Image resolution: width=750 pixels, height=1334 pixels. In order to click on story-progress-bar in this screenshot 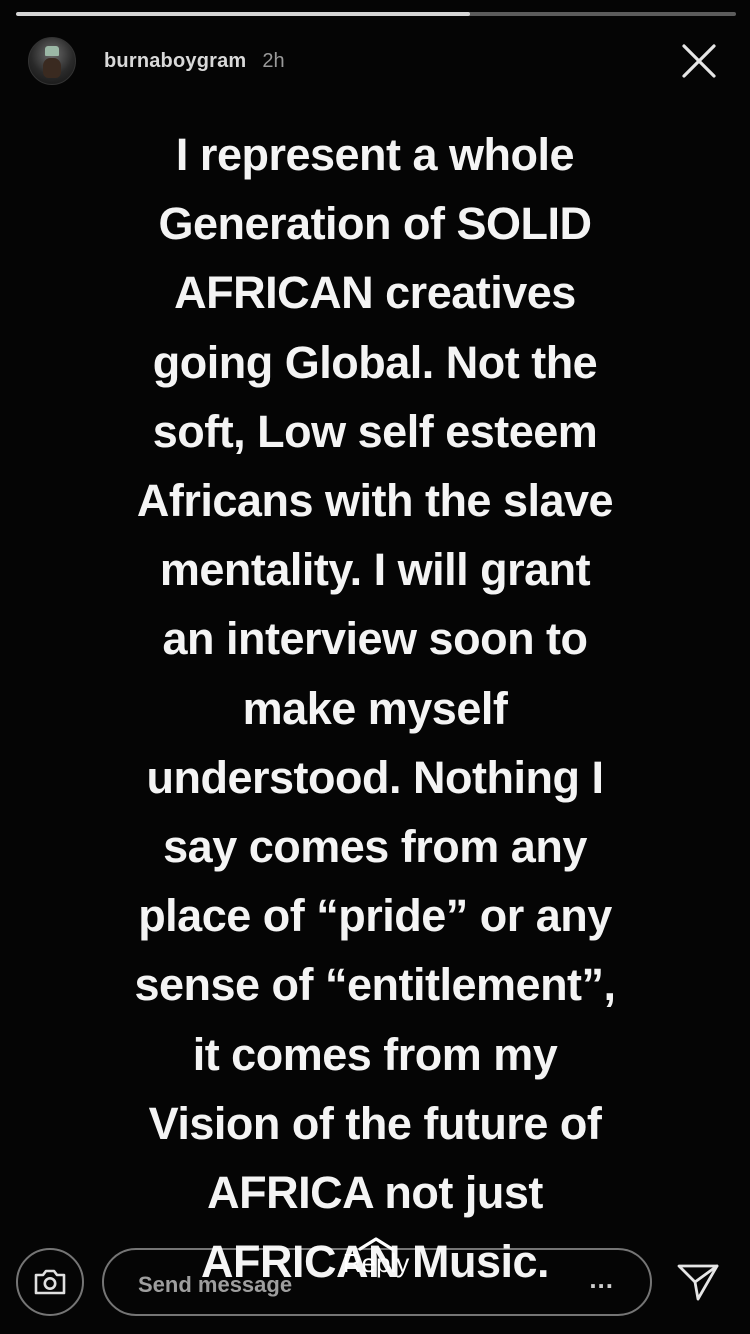, I will do `click(376, 14)`.